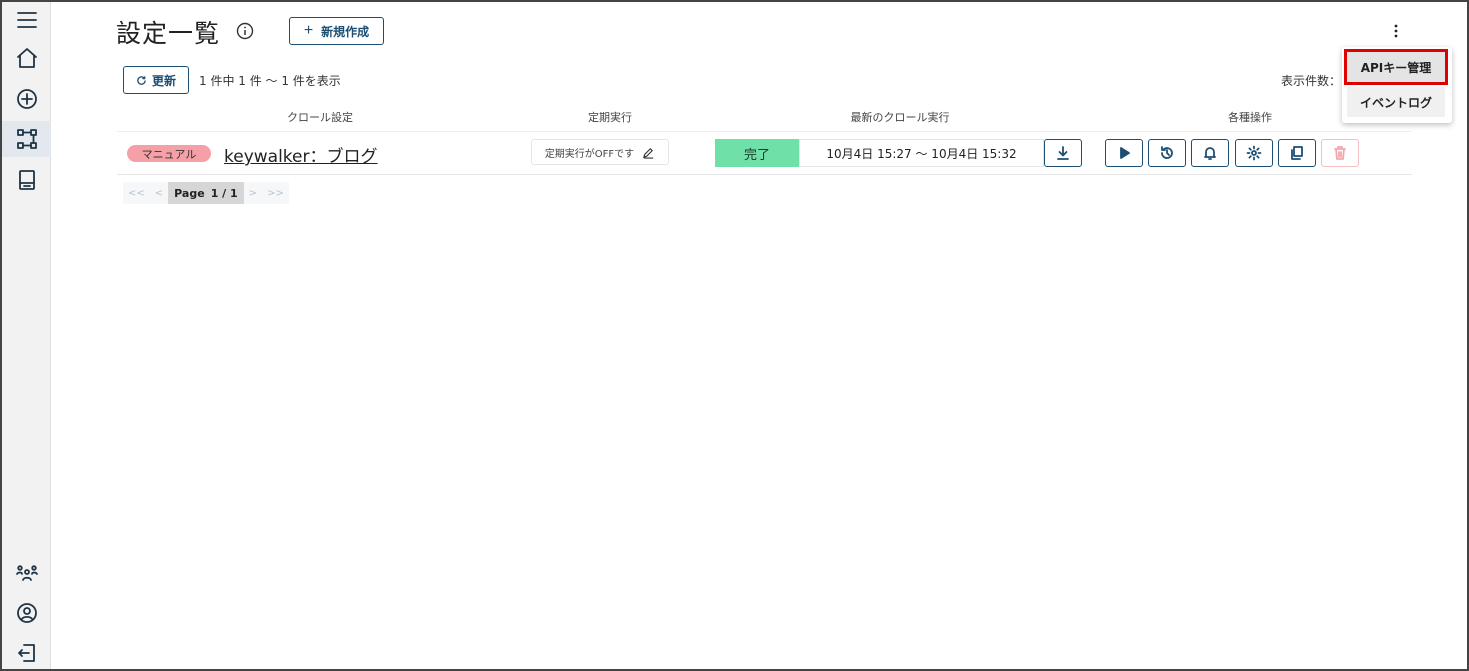  Describe the element at coordinates (253, 193) in the screenshot. I see `page-next: >` at that location.